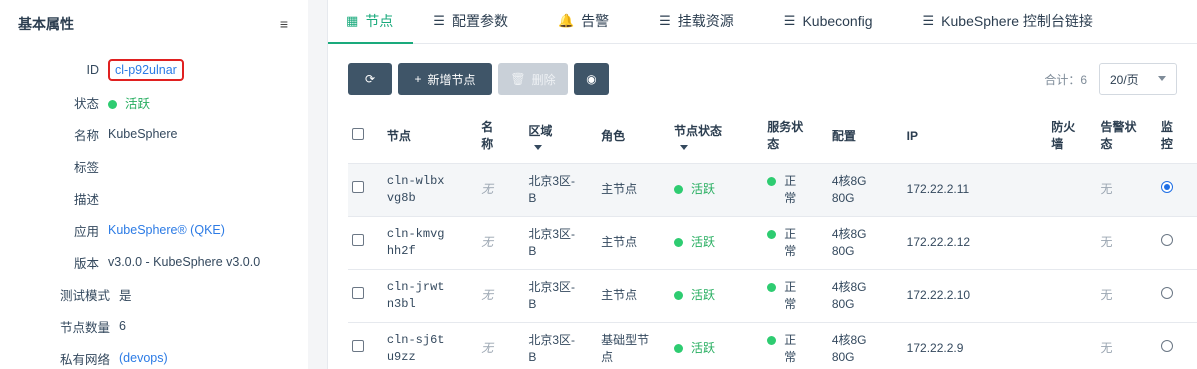  I want to click on property-link: KubeSphere® (QKE), so click(166, 230).